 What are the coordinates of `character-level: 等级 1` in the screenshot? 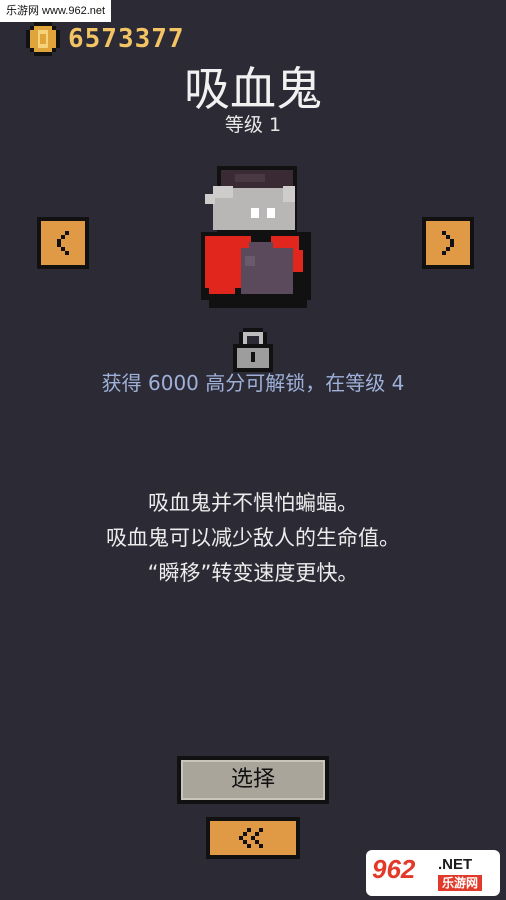 It's located at (253, 125).